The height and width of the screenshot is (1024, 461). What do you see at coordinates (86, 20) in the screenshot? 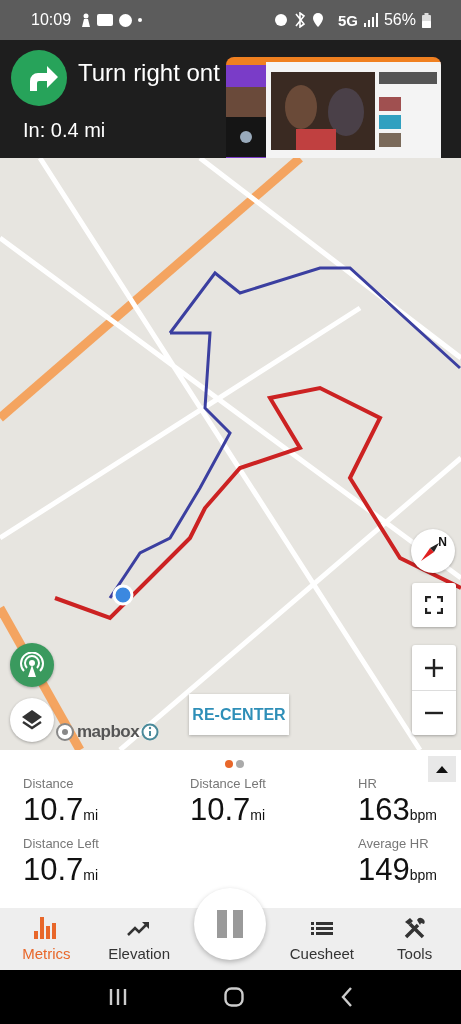
I see `person-icon` at bounding box center [86, 20].